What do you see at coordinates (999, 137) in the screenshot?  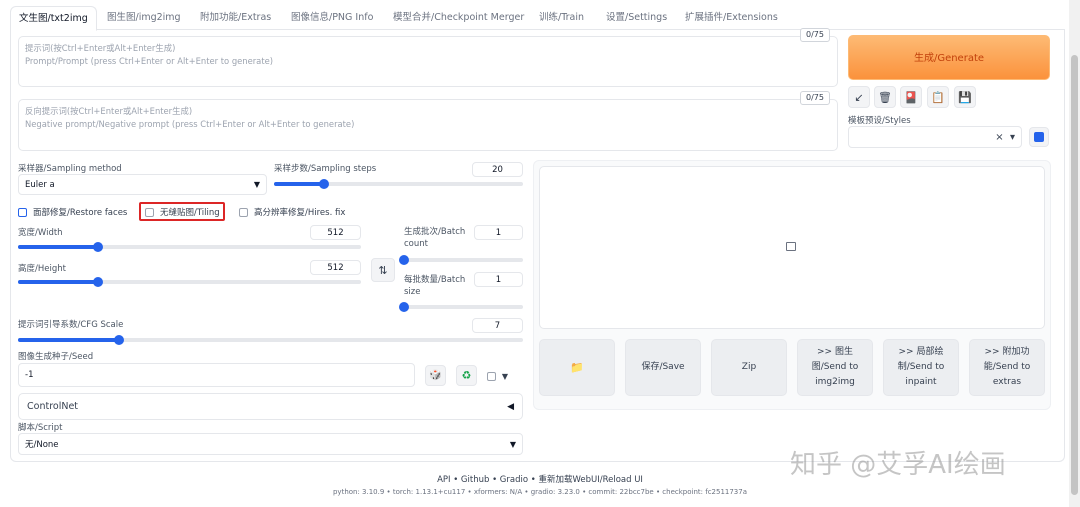 I see `clear-icon: ×` at bounding box center [999, 137].